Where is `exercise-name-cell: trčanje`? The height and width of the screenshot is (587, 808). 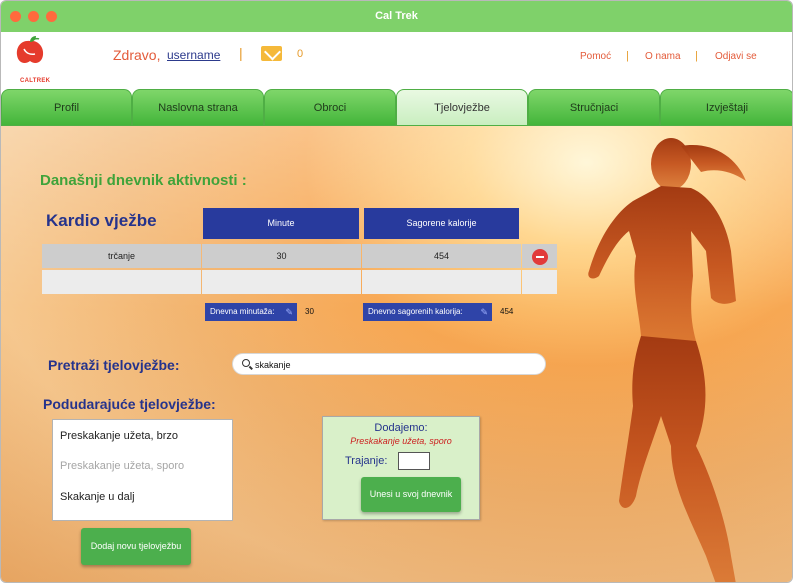 exercise-name-cell: trčanje is located at coordinates (121, 256).